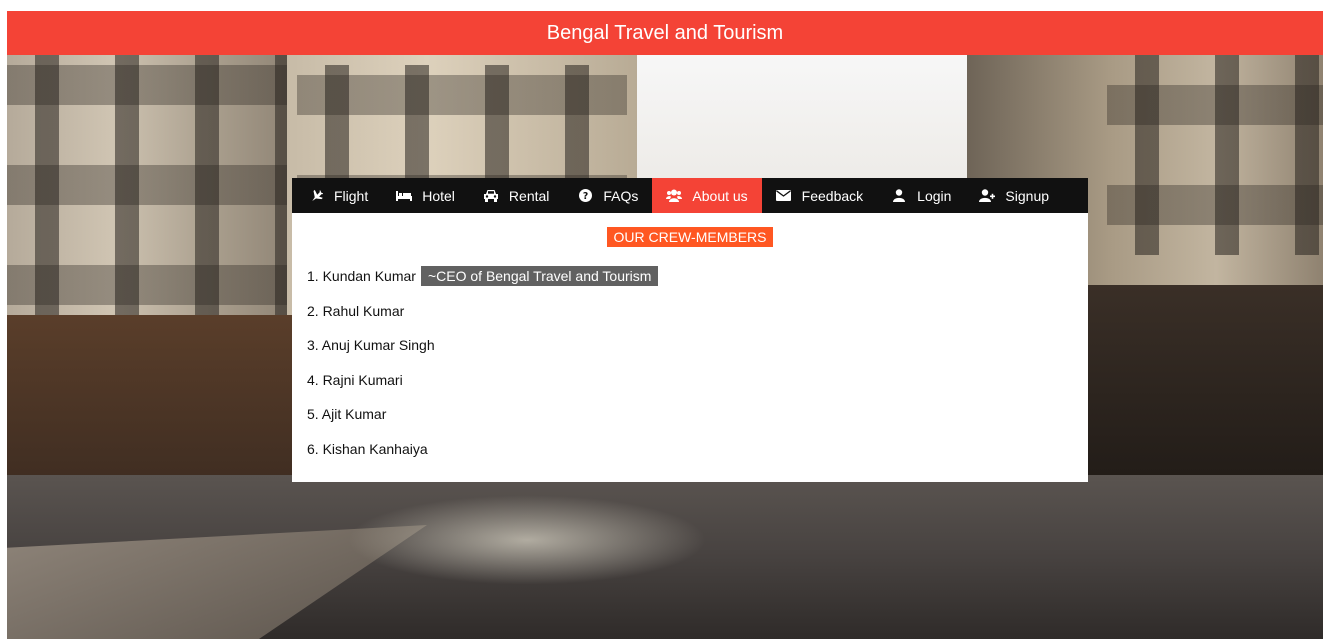 The height and width of the screenshot is (639, 1323). I want to click on nav-label-hotel: Hotel, so click(438, 195).